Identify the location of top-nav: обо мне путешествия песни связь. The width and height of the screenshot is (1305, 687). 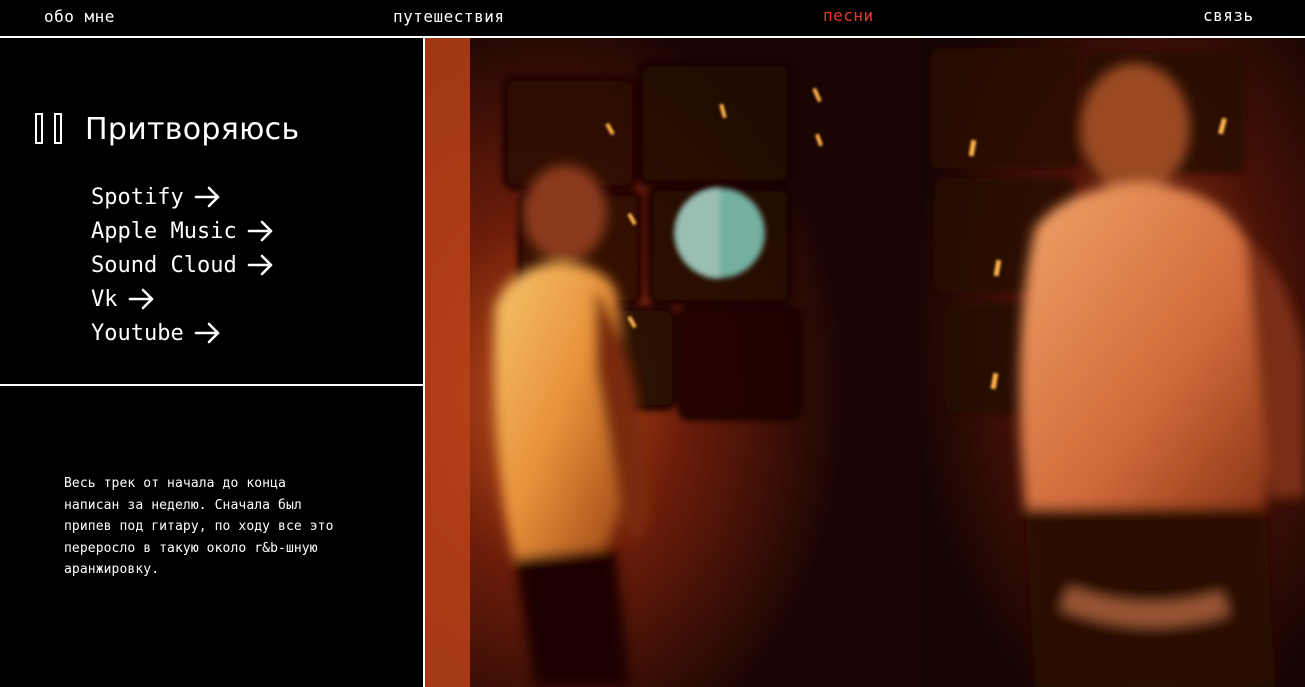
(652, 19).